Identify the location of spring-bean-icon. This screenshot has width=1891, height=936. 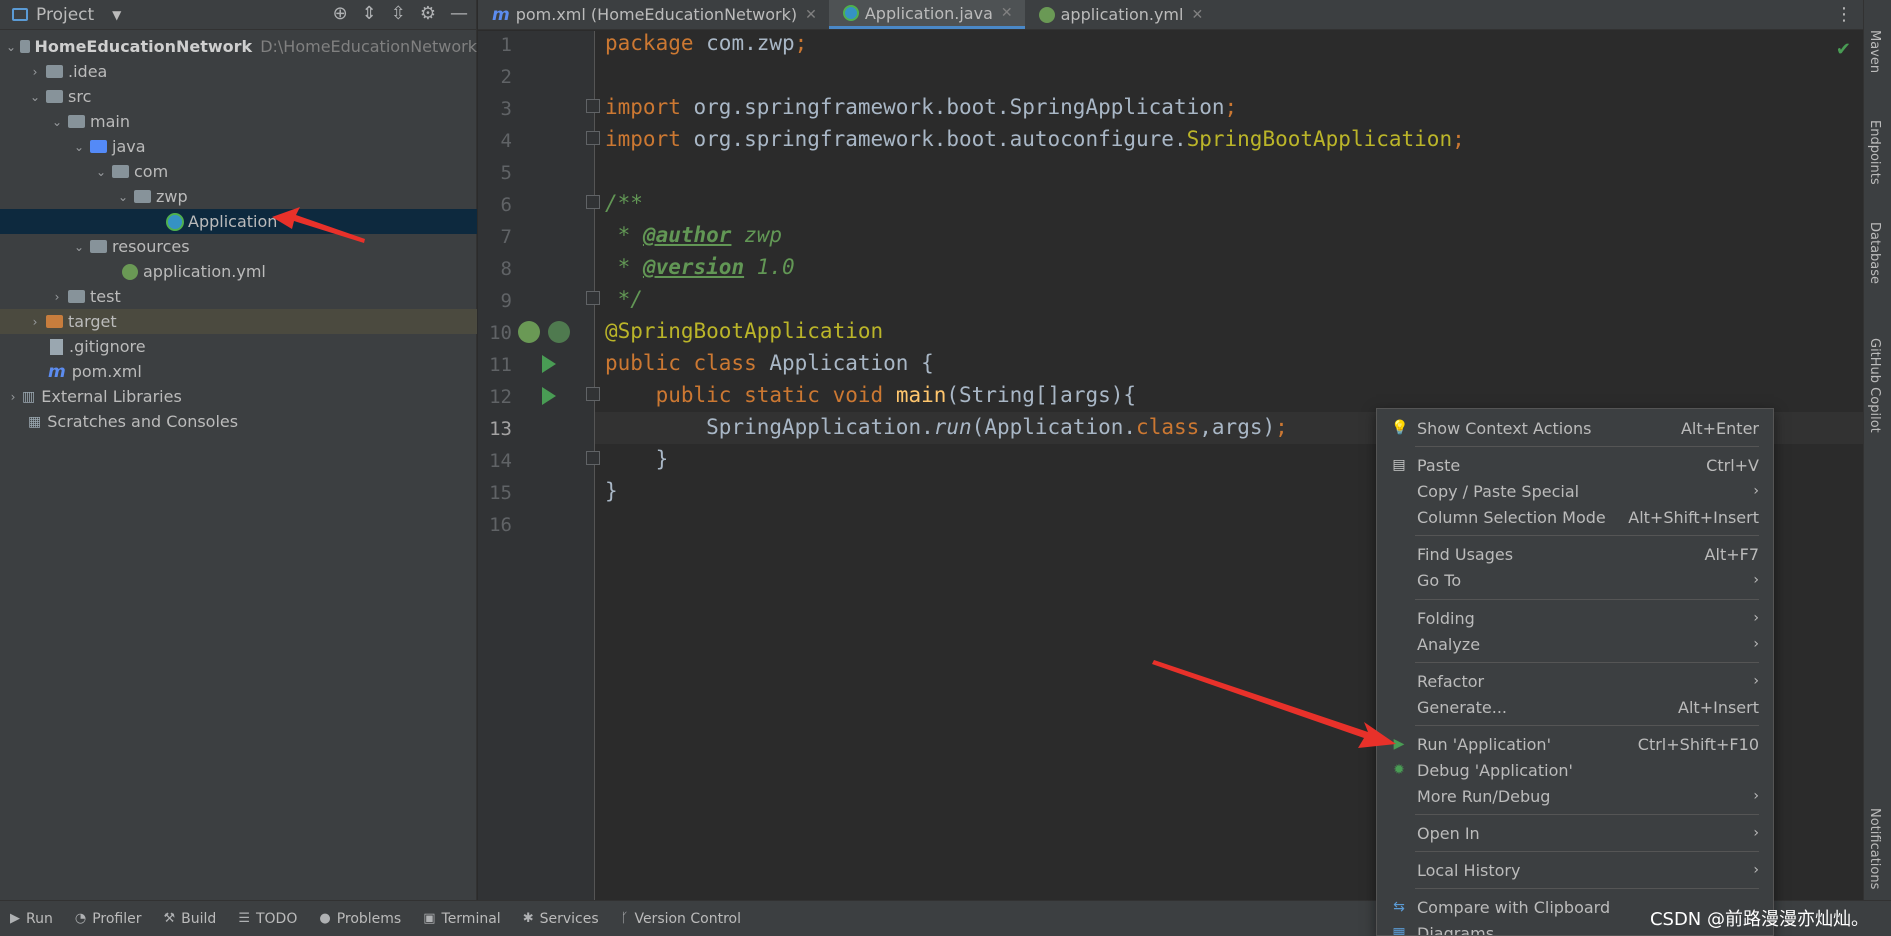
(529, 332).